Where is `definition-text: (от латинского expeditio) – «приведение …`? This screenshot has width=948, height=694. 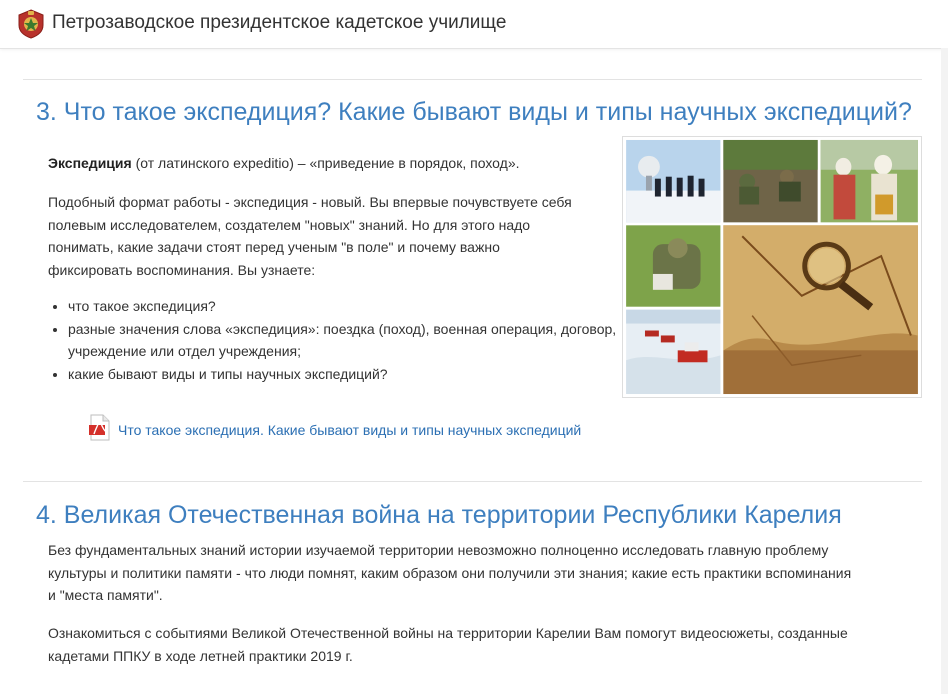 definition-text: (от латинского expeditio) – «приведение … is located at coordinates (325, 163).